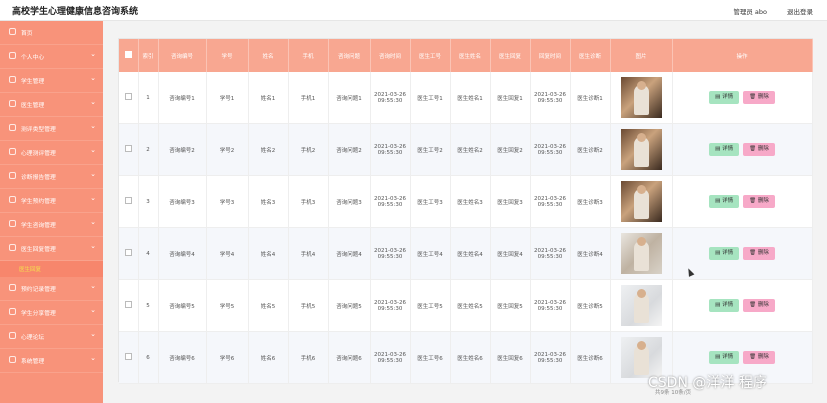 Image resolution: width=827 pixels, height=403 pixels. What do you see at coordinates (349, 305) in the screenshot?
I see `cell-question: 咨询问题5` at bounding box center [349, 305].